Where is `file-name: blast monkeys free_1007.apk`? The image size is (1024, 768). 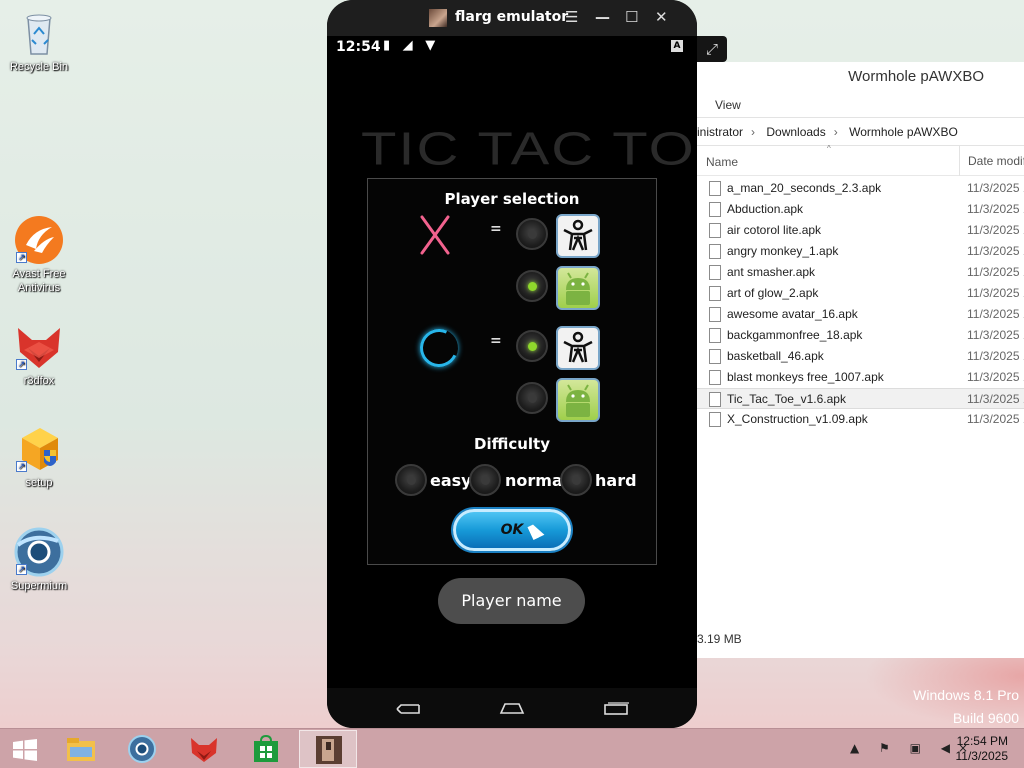
file-name: blast monkeys free_1007.apk is located at coordinates (805, 377).